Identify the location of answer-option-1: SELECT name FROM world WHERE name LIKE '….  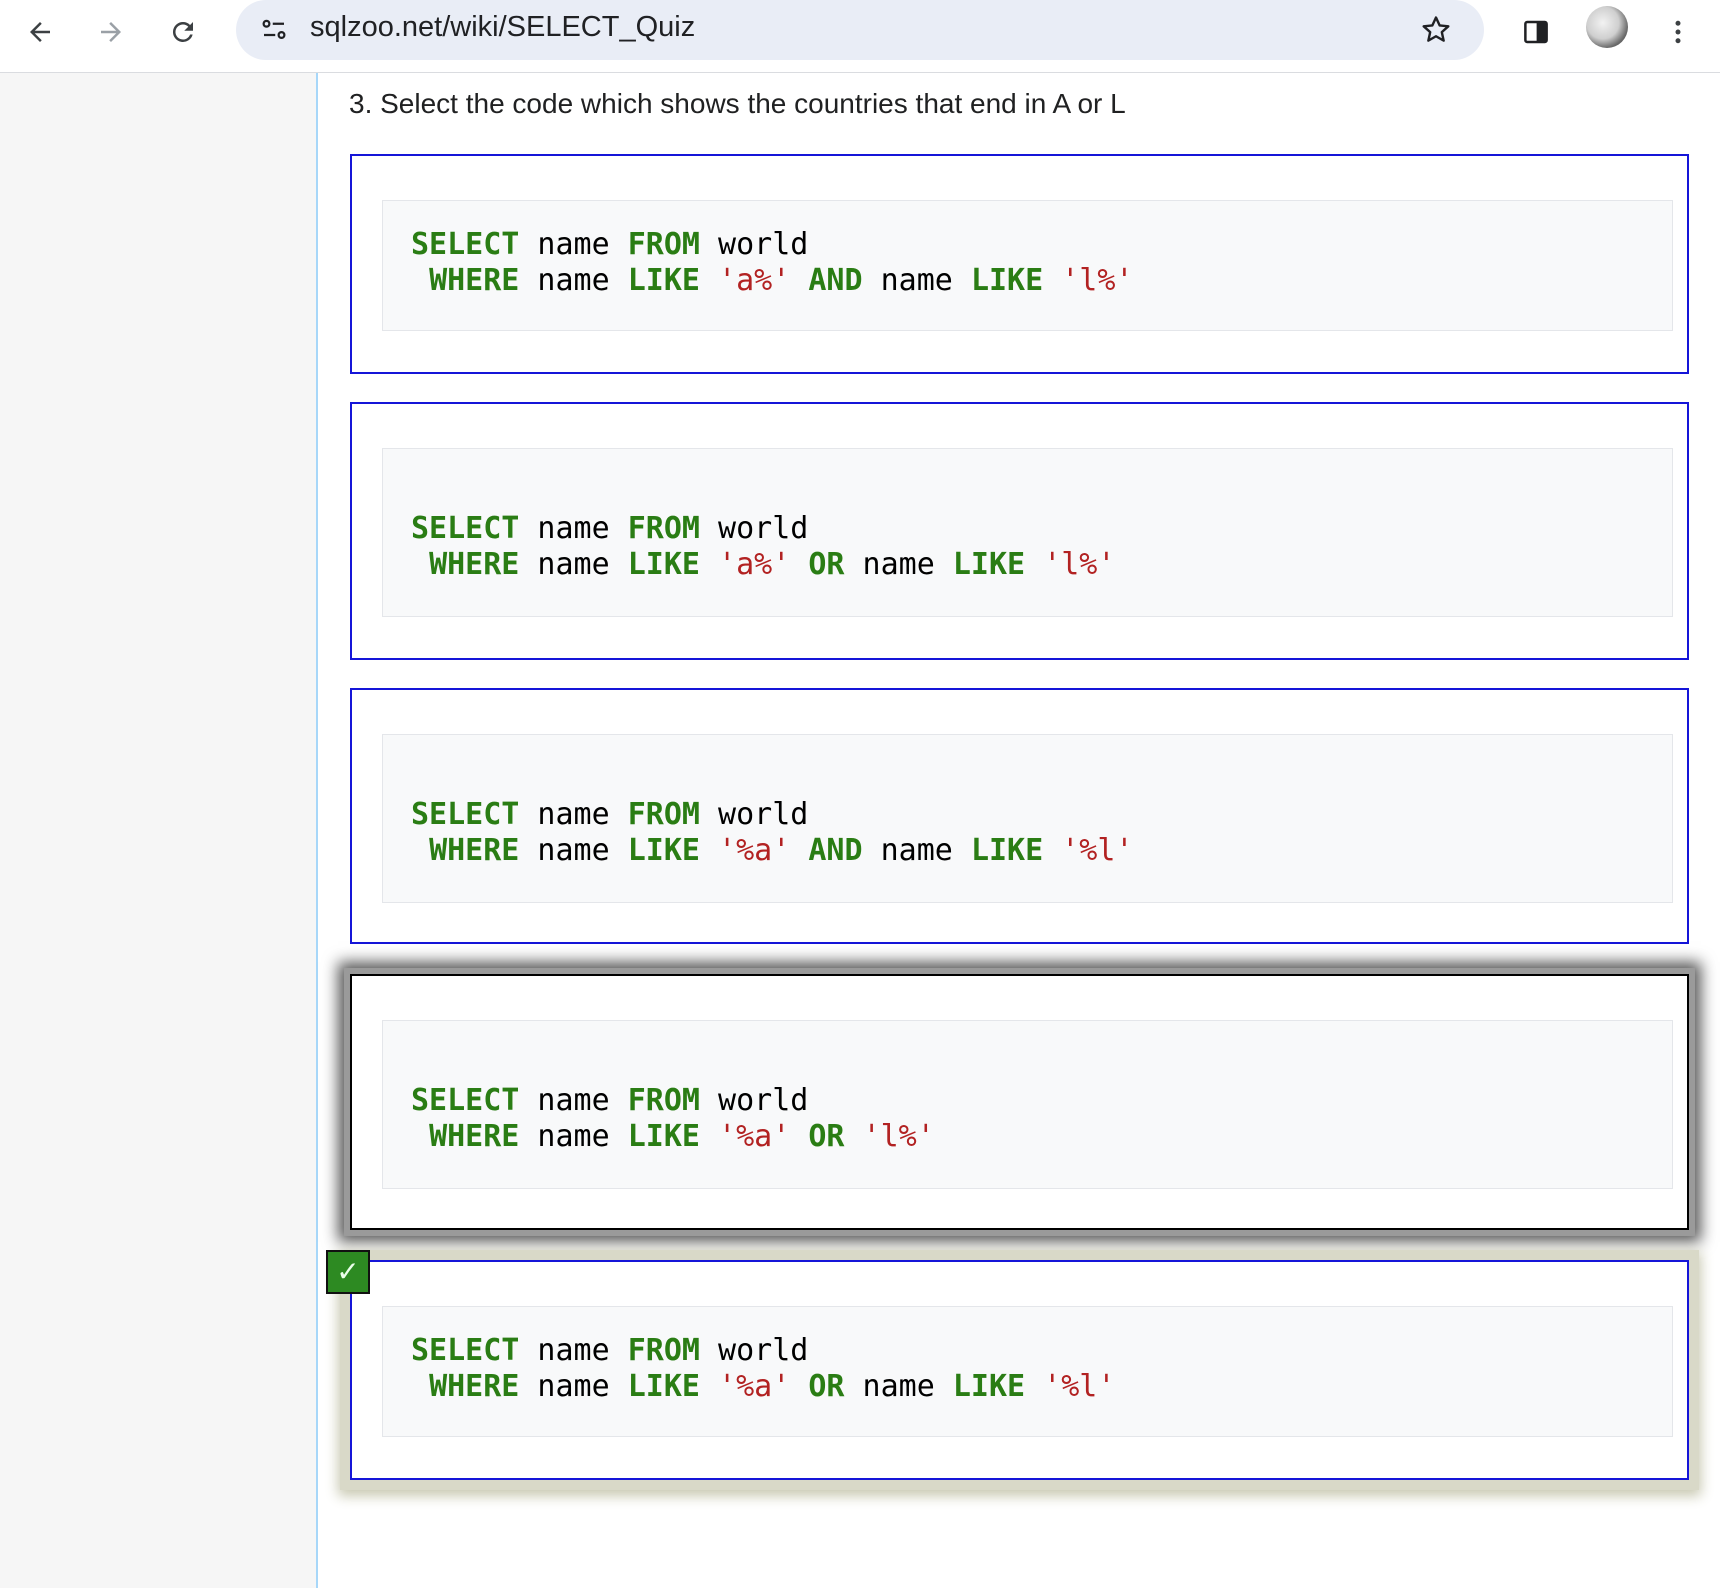
(1019, 264).